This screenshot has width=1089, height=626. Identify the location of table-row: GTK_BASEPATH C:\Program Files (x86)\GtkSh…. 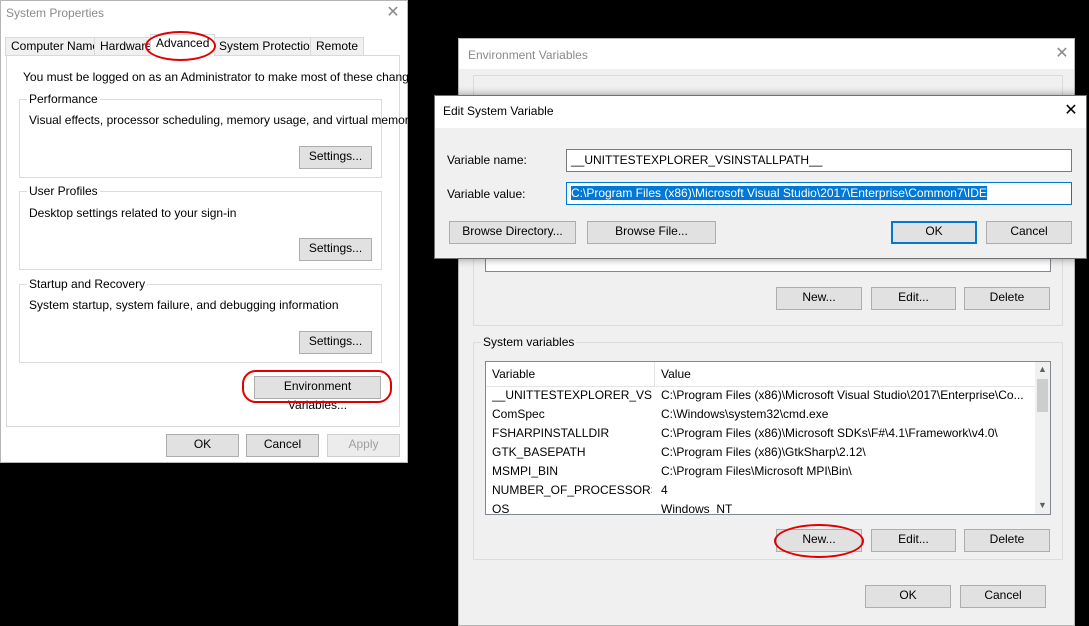
(768, 452).